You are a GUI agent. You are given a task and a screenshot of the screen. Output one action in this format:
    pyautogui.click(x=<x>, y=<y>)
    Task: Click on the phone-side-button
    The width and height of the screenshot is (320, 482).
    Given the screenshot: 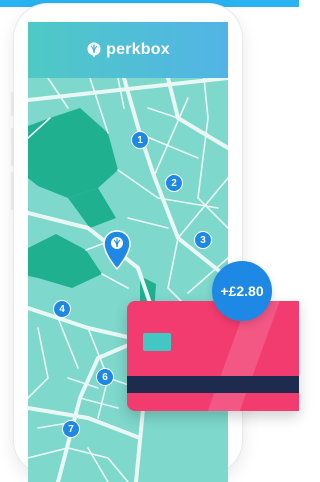 What is the action you would take?
    pyautogui.click(x=12, y=104)
    